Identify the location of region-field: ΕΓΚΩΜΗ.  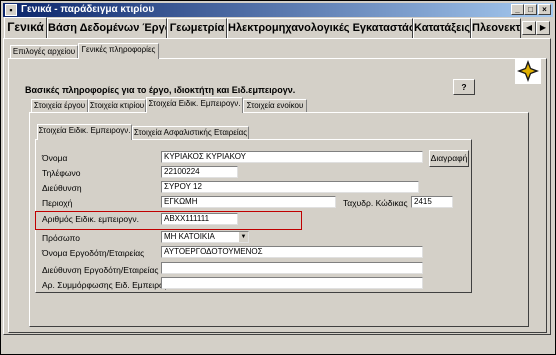
(248, 202).